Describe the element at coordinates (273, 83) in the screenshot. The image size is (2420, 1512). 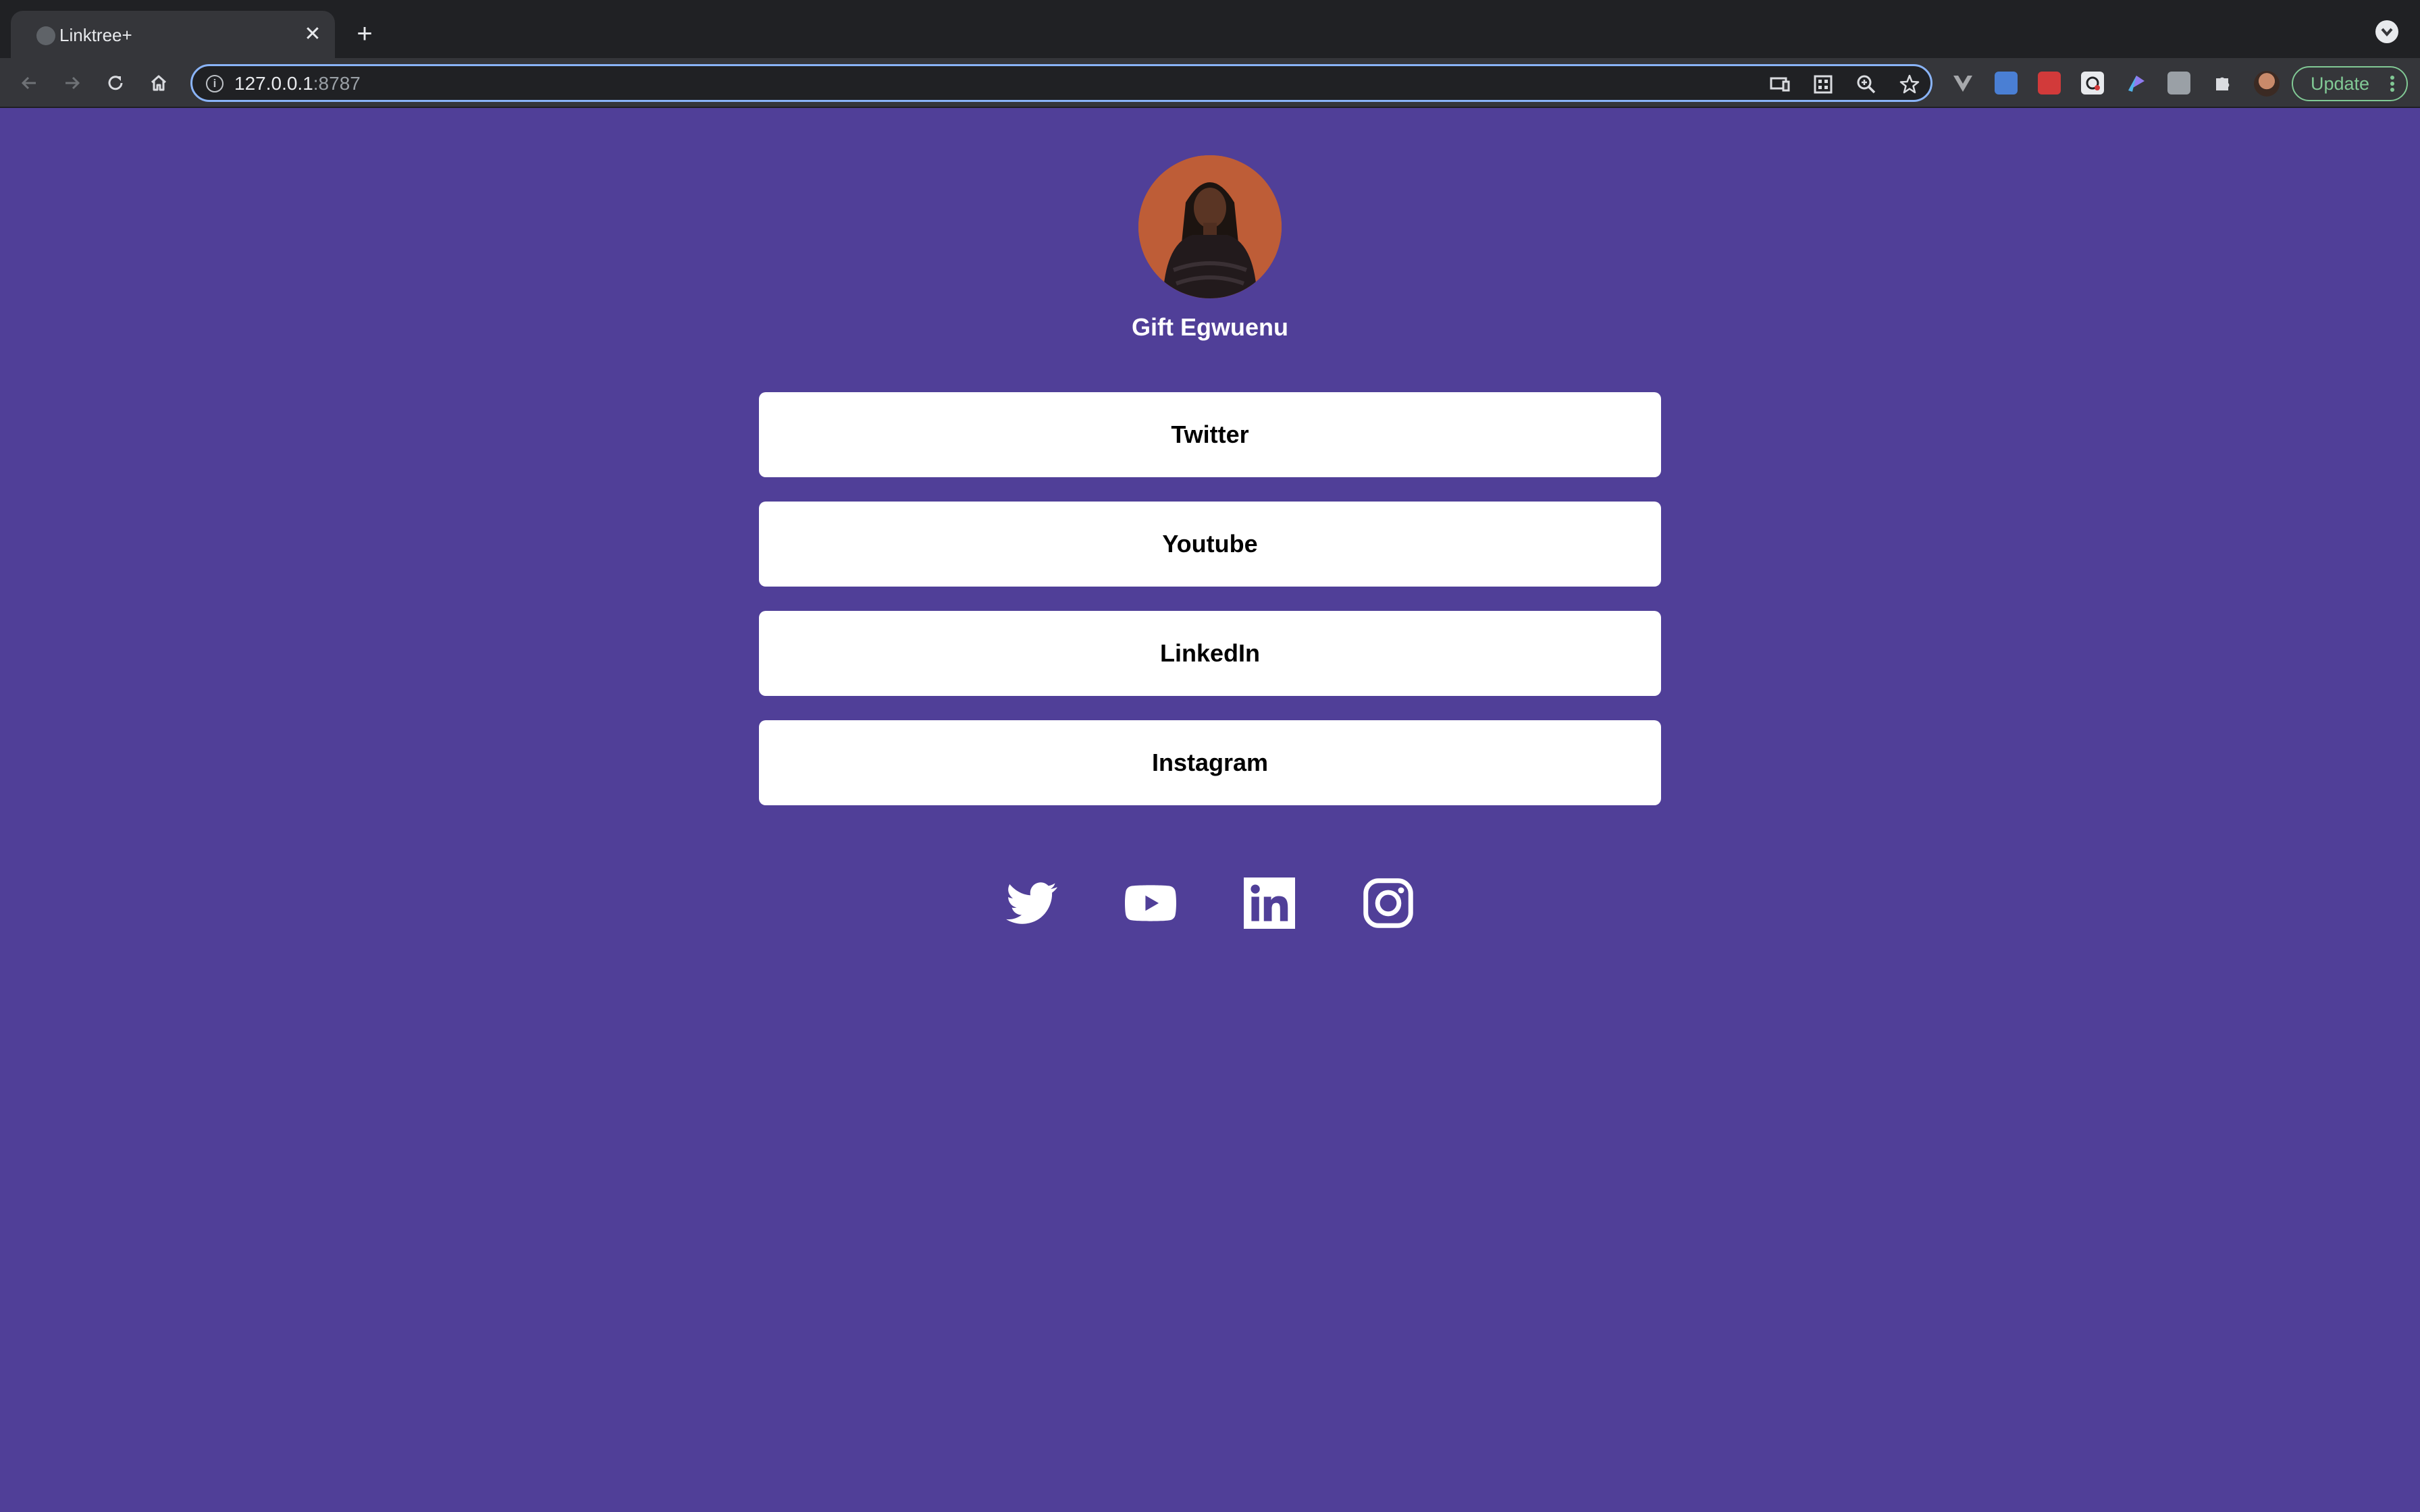
I see `url-host: 127.0.0.1` at that location.